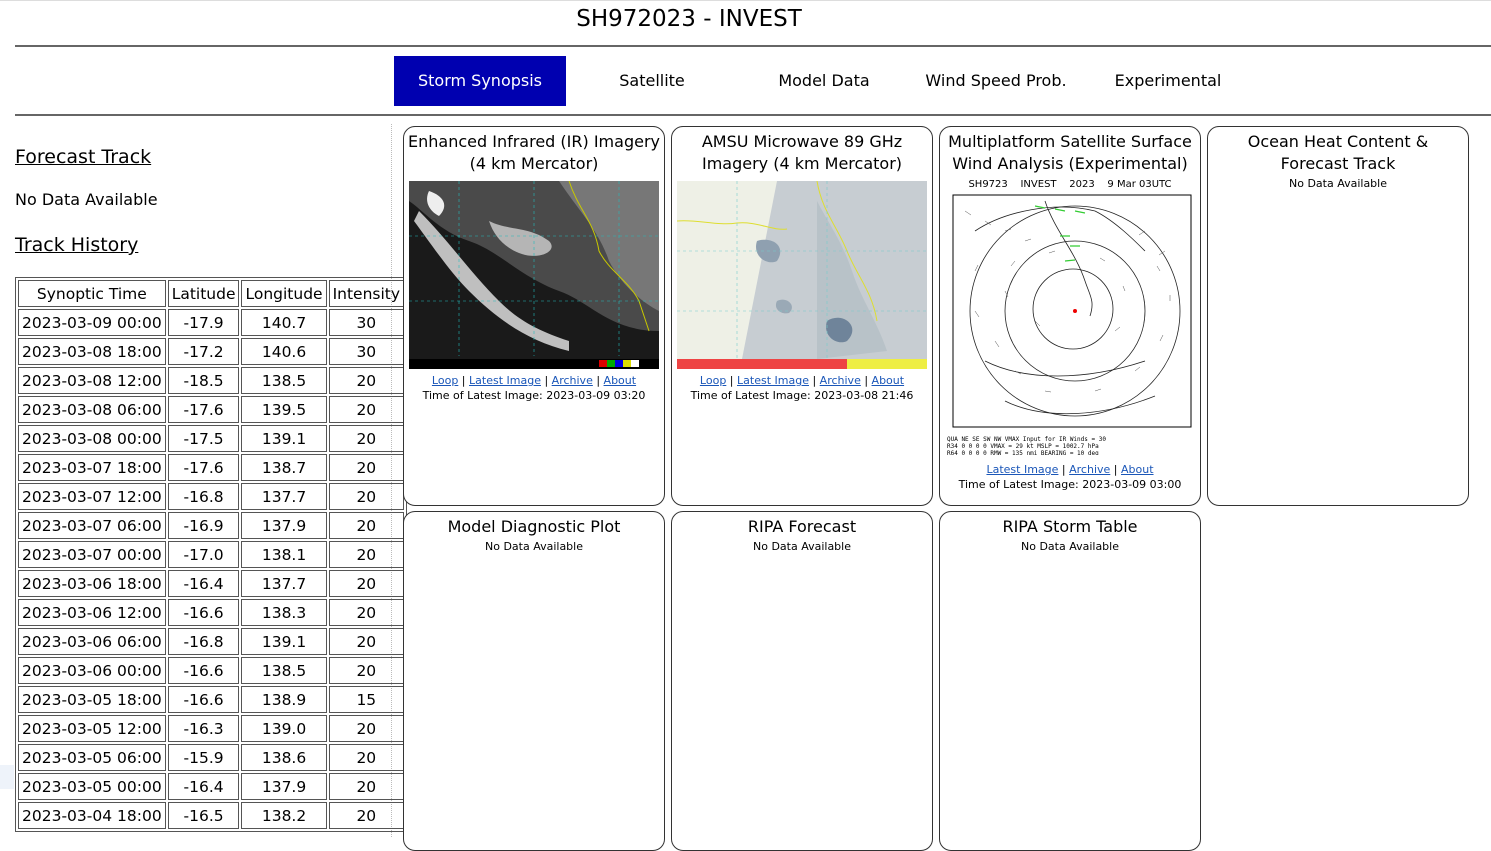 This screenshot has width=1491, height=851. Describe the element at coordinates (1337, 183) in the screenshot. I see `ohc-nodata: No Data Available` at that location.